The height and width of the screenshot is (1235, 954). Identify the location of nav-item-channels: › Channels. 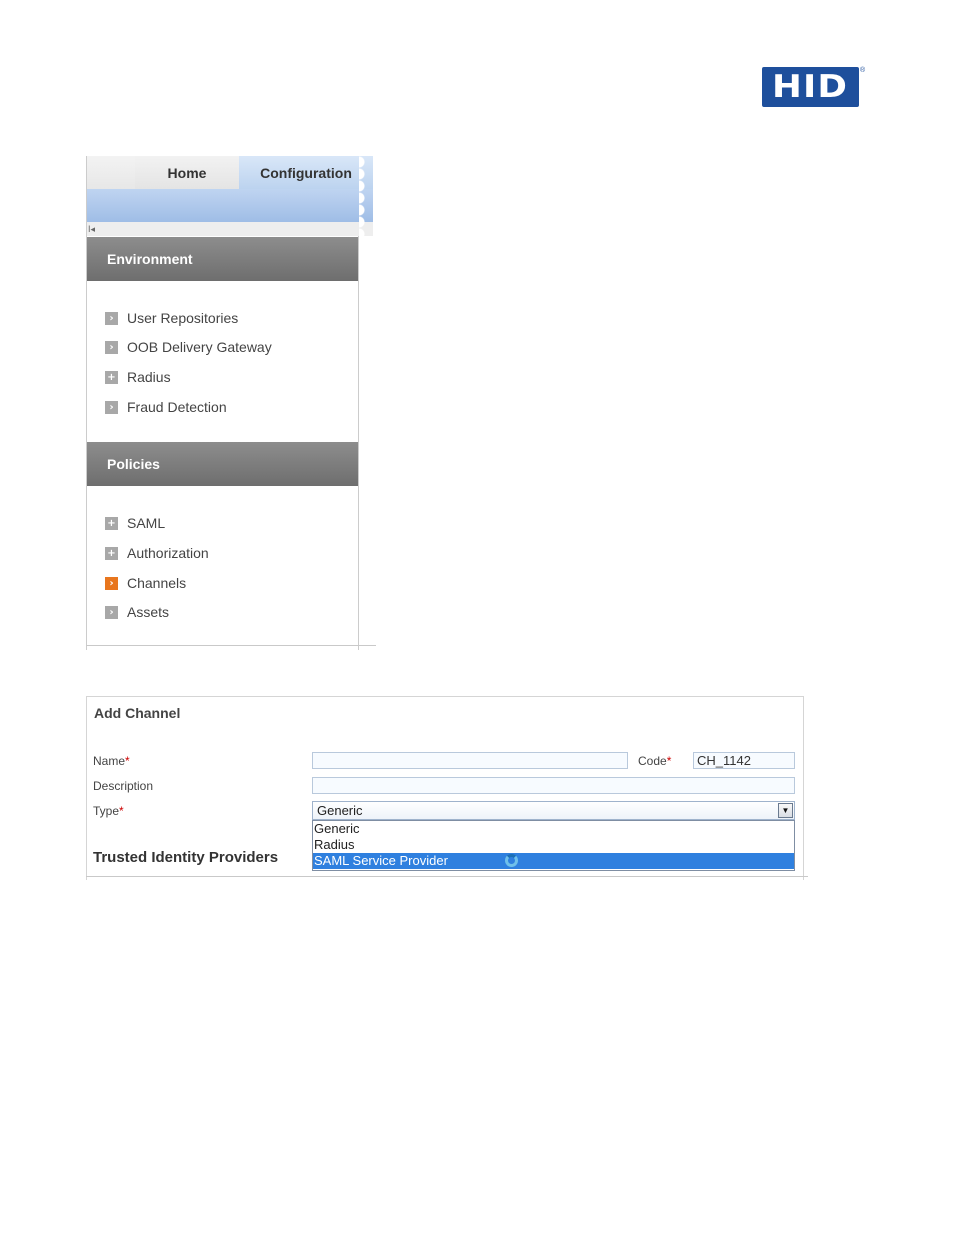
(145, 583).